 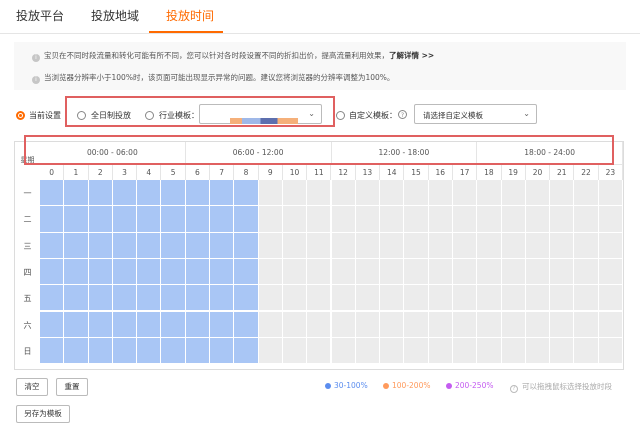 I want to click on tab-time: 投放时间, so click(x=190, y=15).